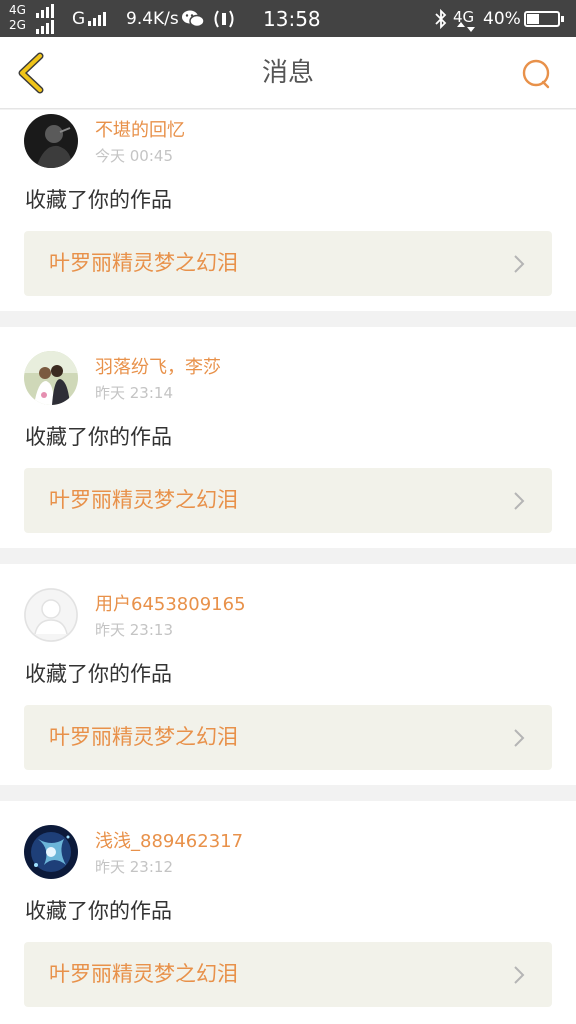 The width and height of the screenshot is (576, 1024). I want to click on username: 羽落纷飞，李莎, so click(158, 368).